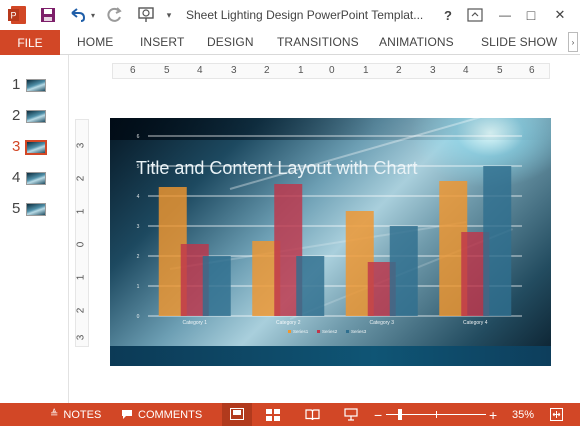  What do you see at coordinates (318, 42) in the screenshot?
I see `tab-transitions: TRANSITIONS` at bounding box center [318, 42].